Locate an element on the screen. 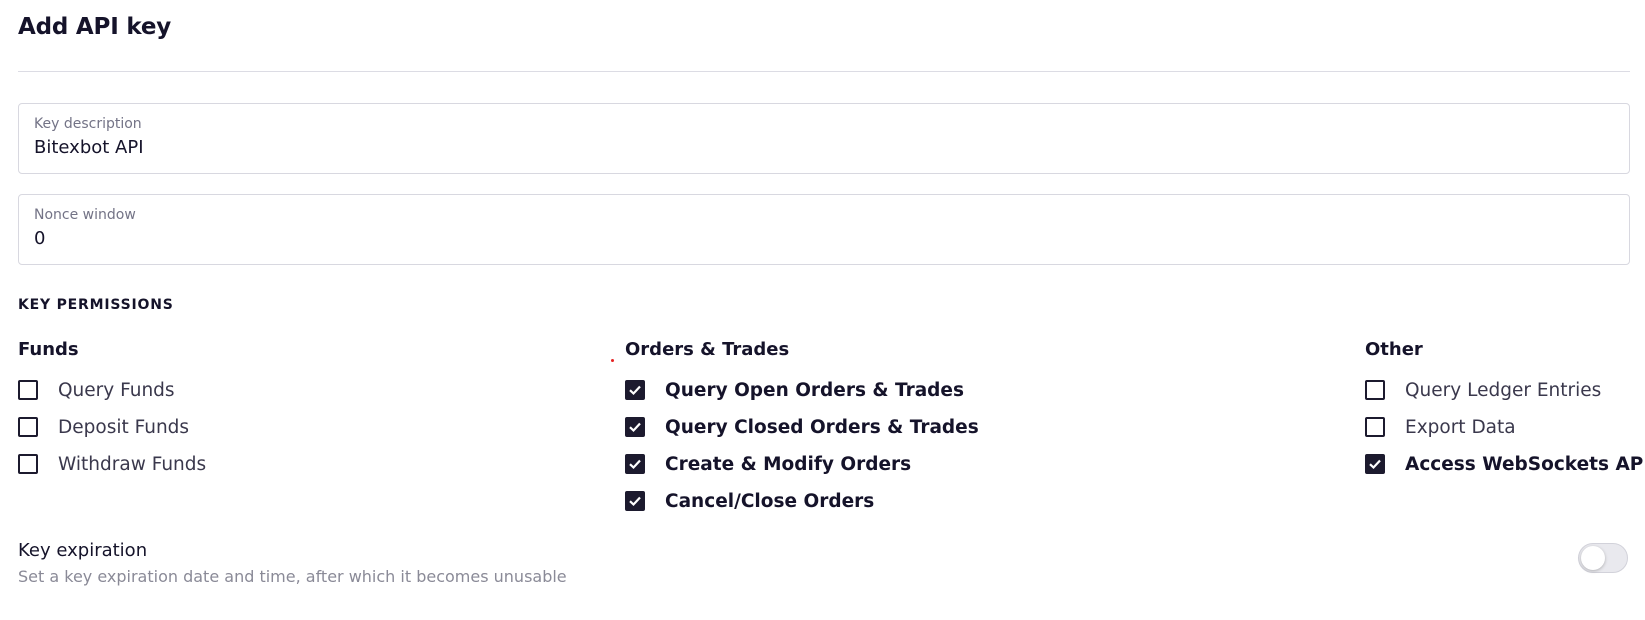 The width and height of the screenshot is (1645, 620). perm-label: Query Funds is located at coordinates (116, 390).